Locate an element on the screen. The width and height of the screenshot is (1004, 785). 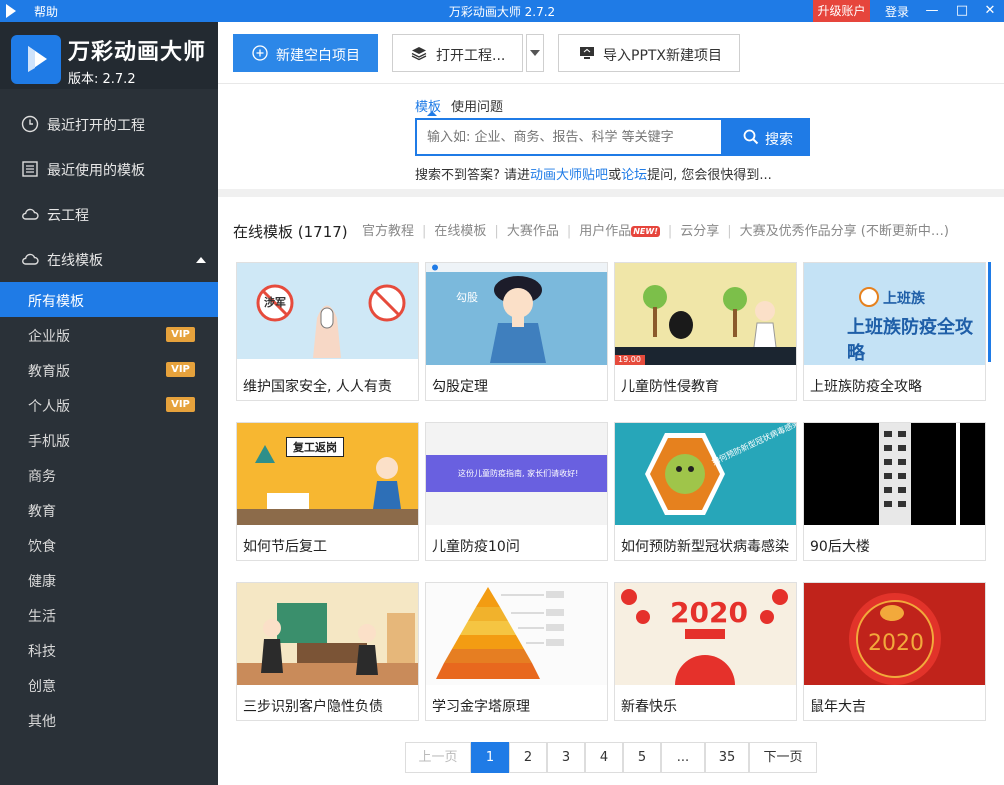
template-title: 维护国家安全, 人人有责 is located at coordinates (317, 387).